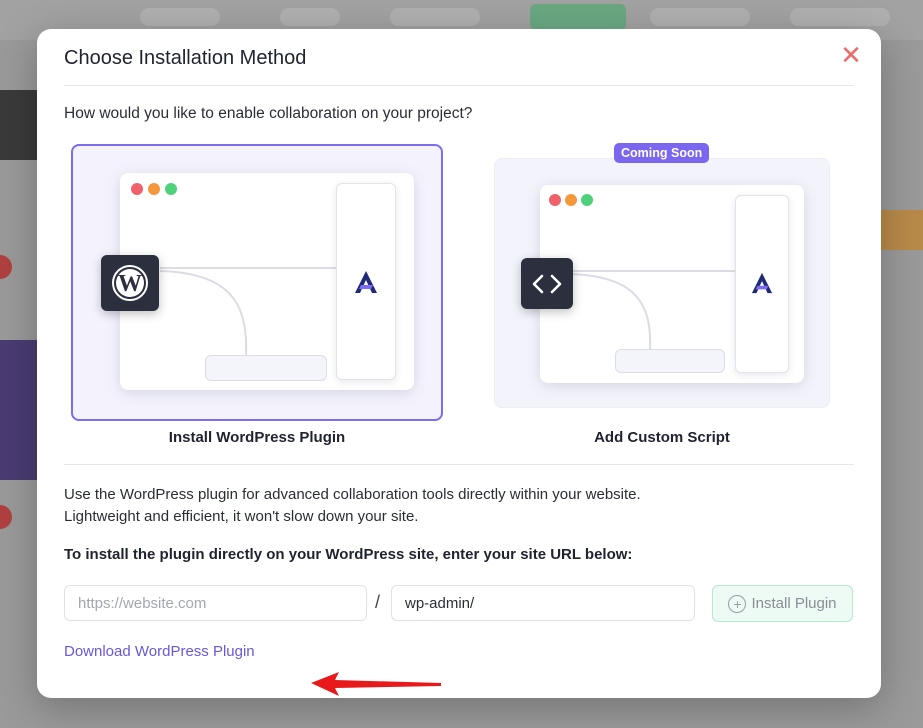 The height and width of the screenshot is (728, 923). I want to click on svg-text: W, so click(130, 284).